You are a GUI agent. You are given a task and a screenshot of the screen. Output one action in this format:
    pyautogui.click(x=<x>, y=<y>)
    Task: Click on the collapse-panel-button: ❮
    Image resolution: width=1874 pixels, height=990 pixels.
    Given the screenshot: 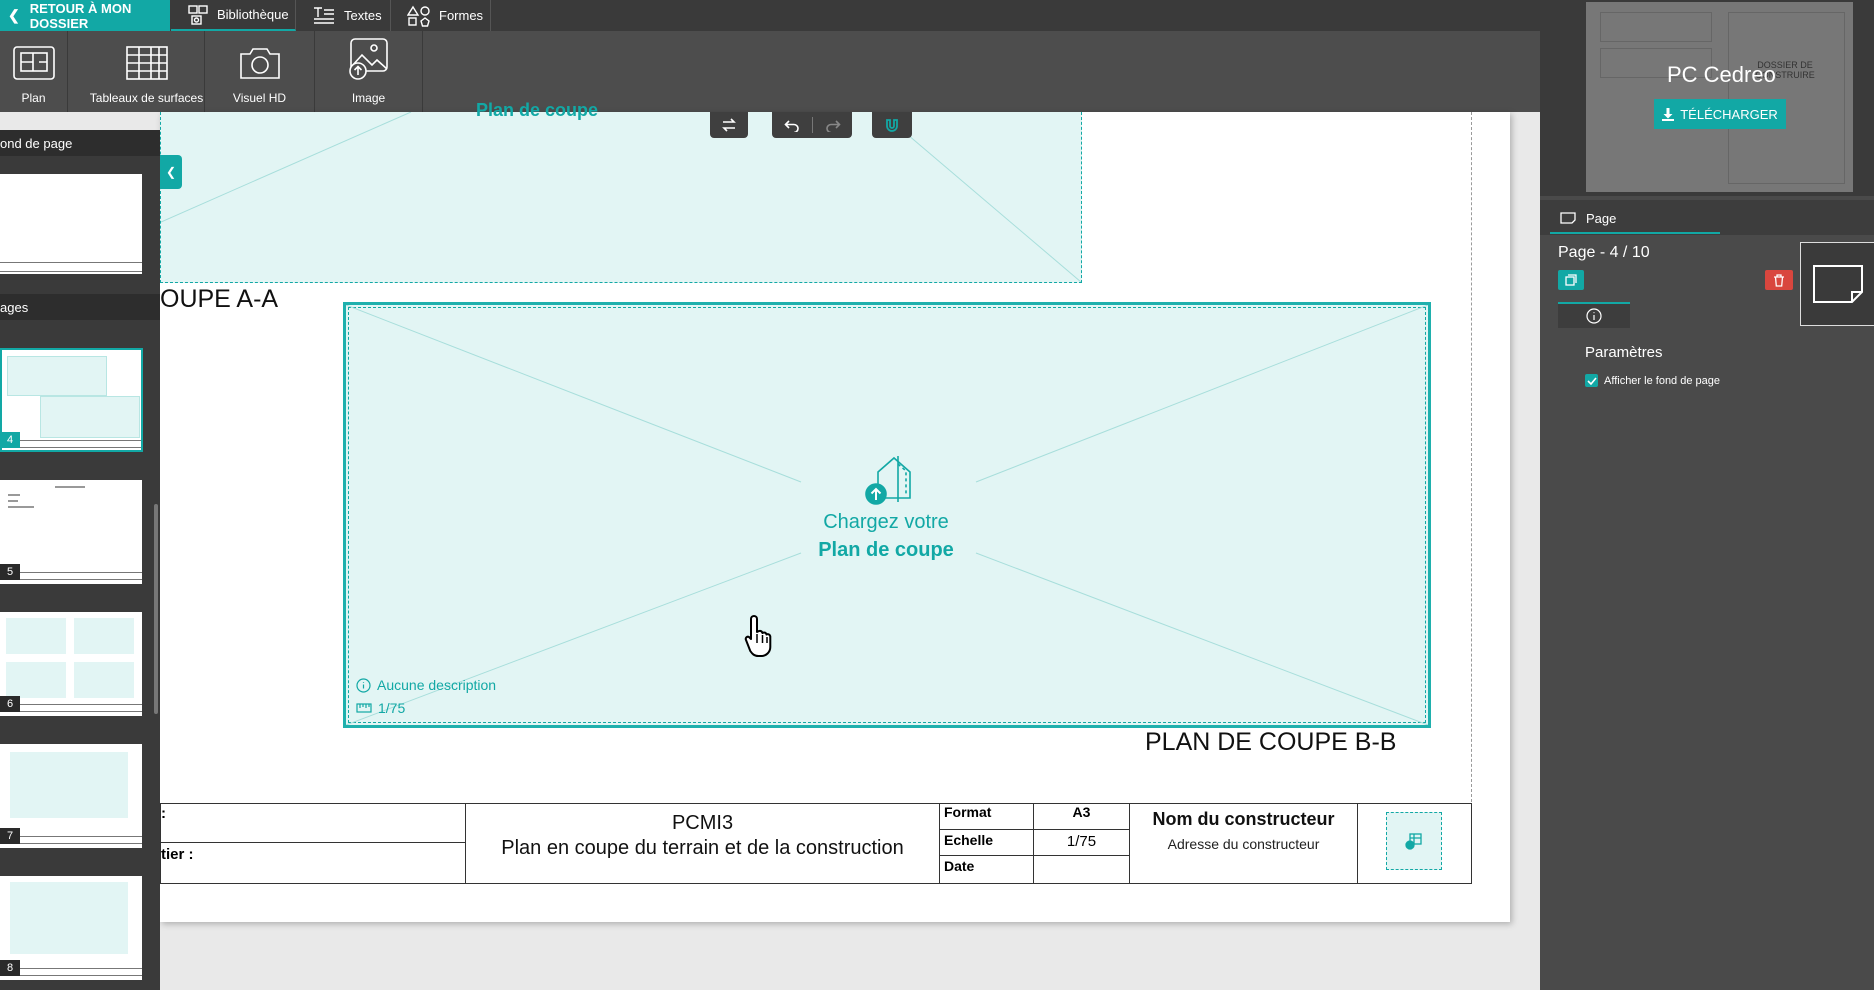 What is the action you would take?
    pyautogui.click(x=171, y=172)
    